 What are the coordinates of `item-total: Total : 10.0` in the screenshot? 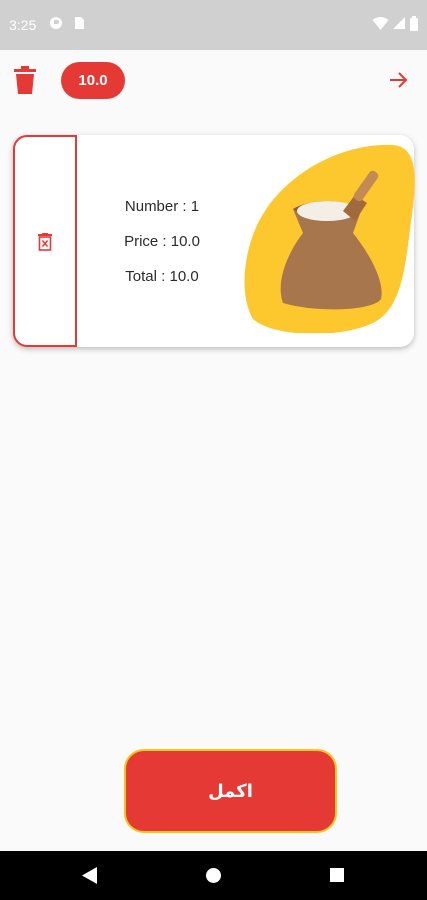 It's located at (162, 276).